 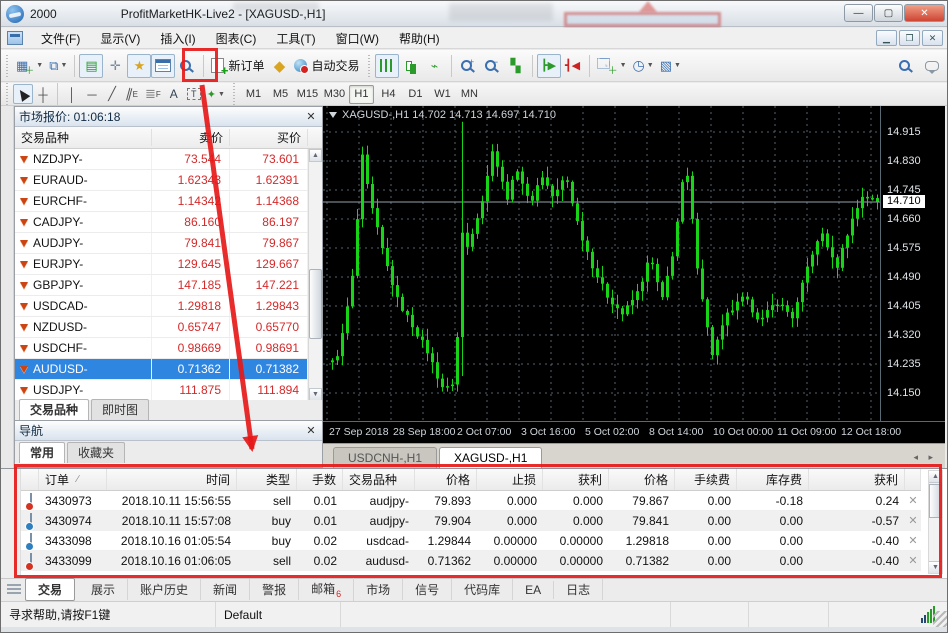 What do you see at coordinates (120, 409) in the screenshot?
I see `tab-即时图: 即时图` at bounding box center [120, 409].